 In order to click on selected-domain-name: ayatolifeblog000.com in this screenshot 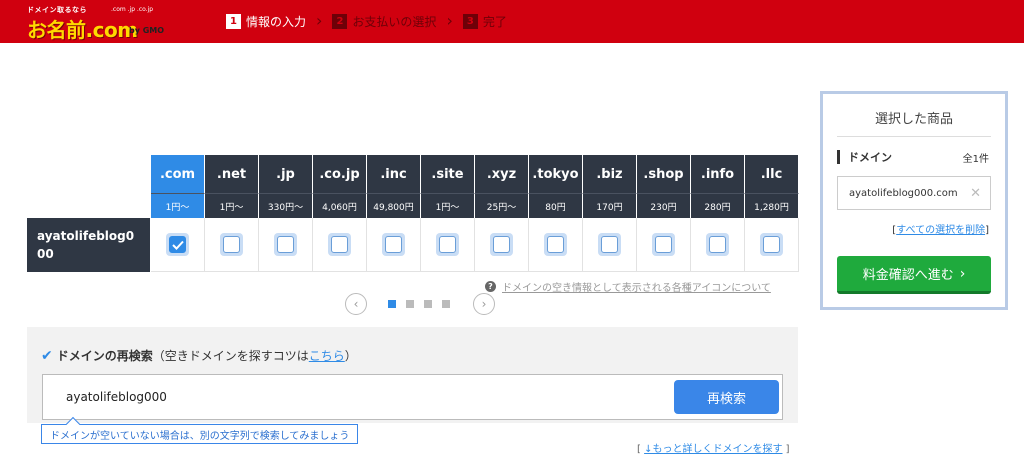, I will do `click(903, 193)`.